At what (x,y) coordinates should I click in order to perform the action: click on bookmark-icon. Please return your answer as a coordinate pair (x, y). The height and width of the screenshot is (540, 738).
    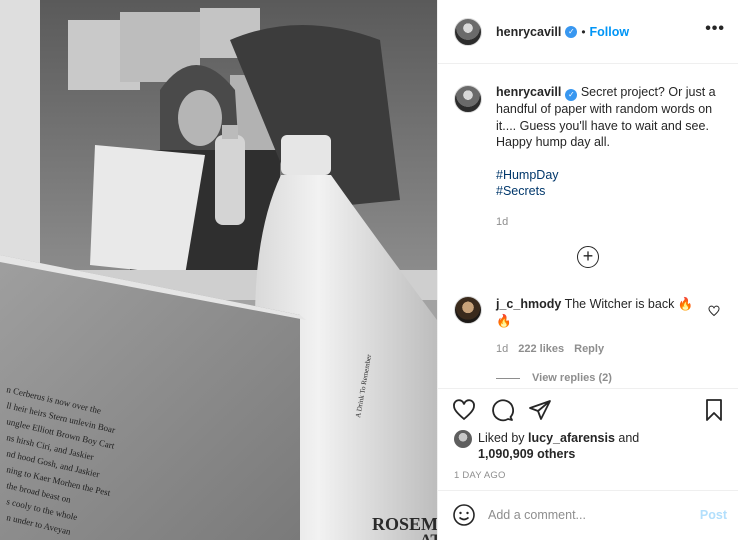
    Looking at the image, I should click on (714, 410).